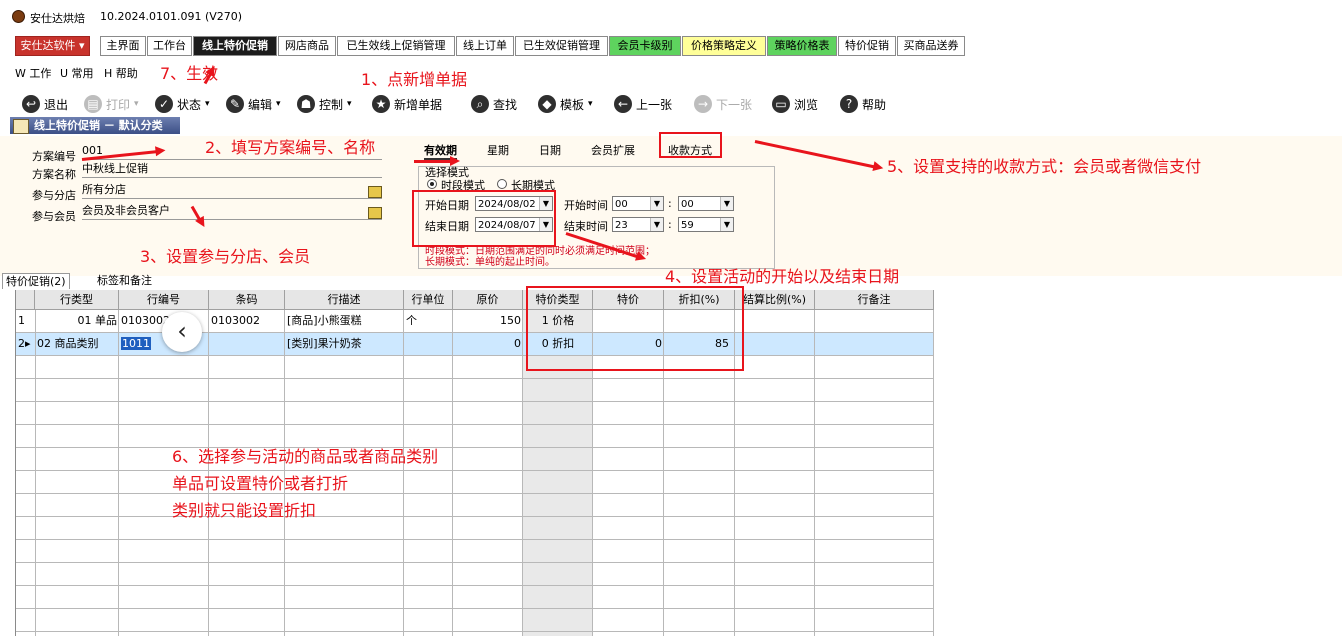 Image resolution: width=1342 pixels, height=636 pixels. Describe the element at coordinates (306, 104) in the screenshot. I see `users-icon: ☗` at that location.